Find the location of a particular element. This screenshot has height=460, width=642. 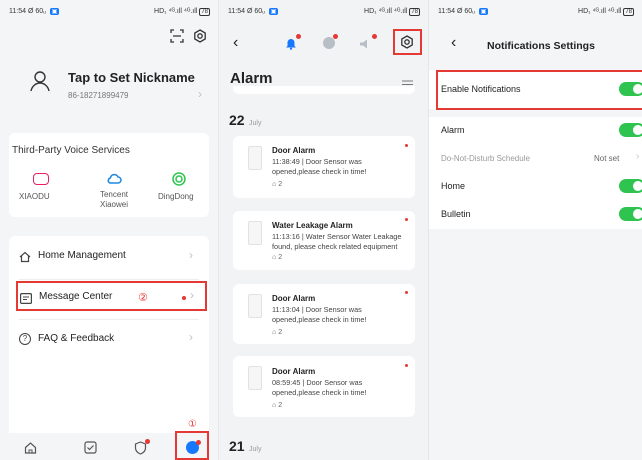

highlight-enable-notifications is located at coordinates (539, 90).